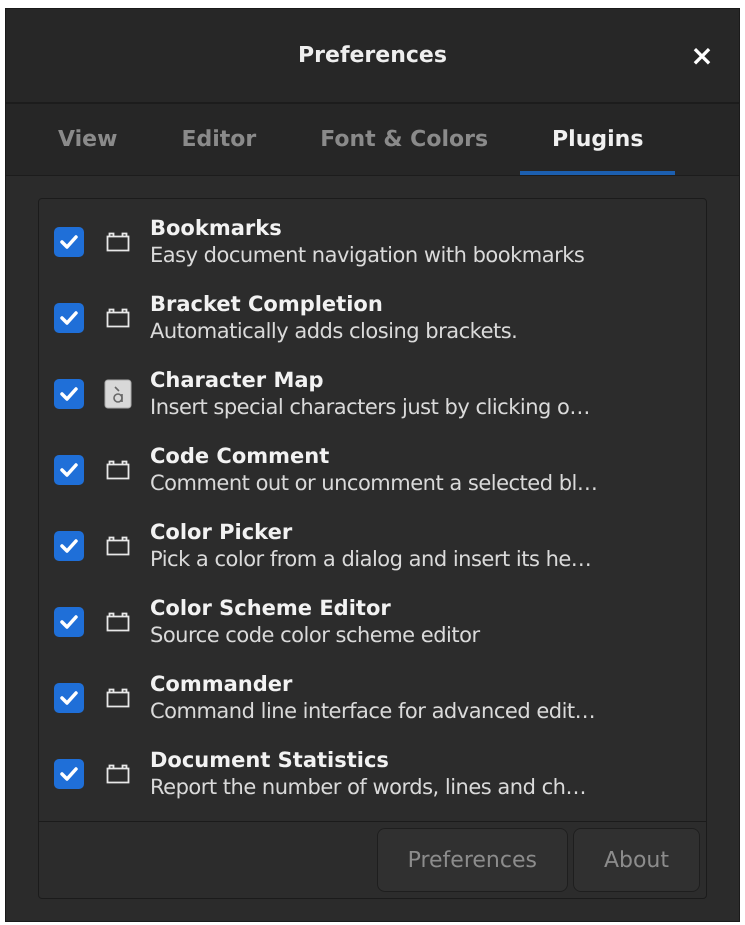  I want to click on plugin-name: Document Statistics, so click(270, 760).